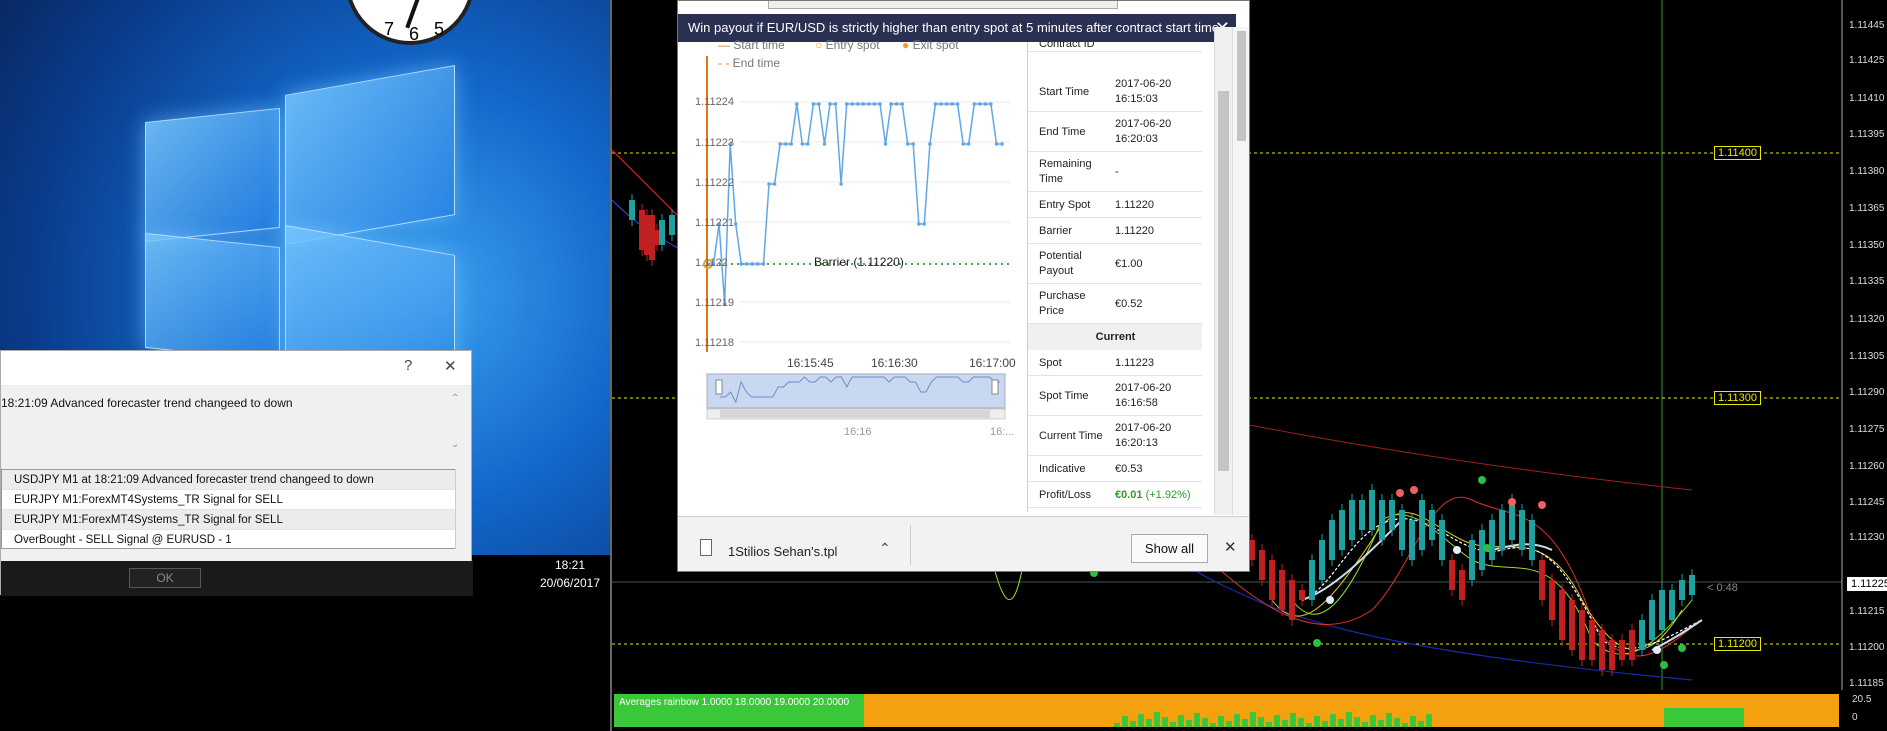 The height and width of the screenshot is (731, 1887). Describe the element at coordinates (570, 583) in the screenshot. I see `tray-clock-date: 20/06/2017` at that location.